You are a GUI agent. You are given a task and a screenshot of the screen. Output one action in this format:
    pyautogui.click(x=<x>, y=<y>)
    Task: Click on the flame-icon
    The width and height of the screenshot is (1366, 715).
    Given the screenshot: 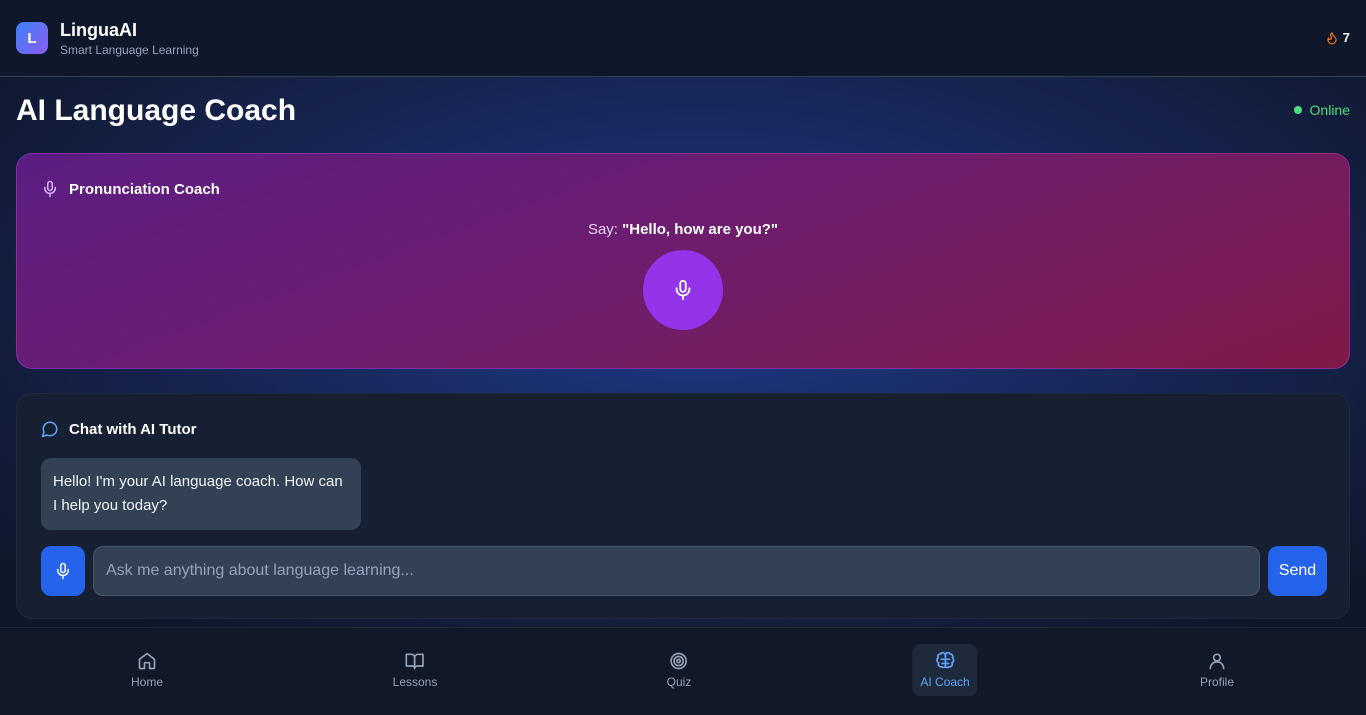 What is the action you would take?
    pyautogui.click(x=1332, y=37)
    